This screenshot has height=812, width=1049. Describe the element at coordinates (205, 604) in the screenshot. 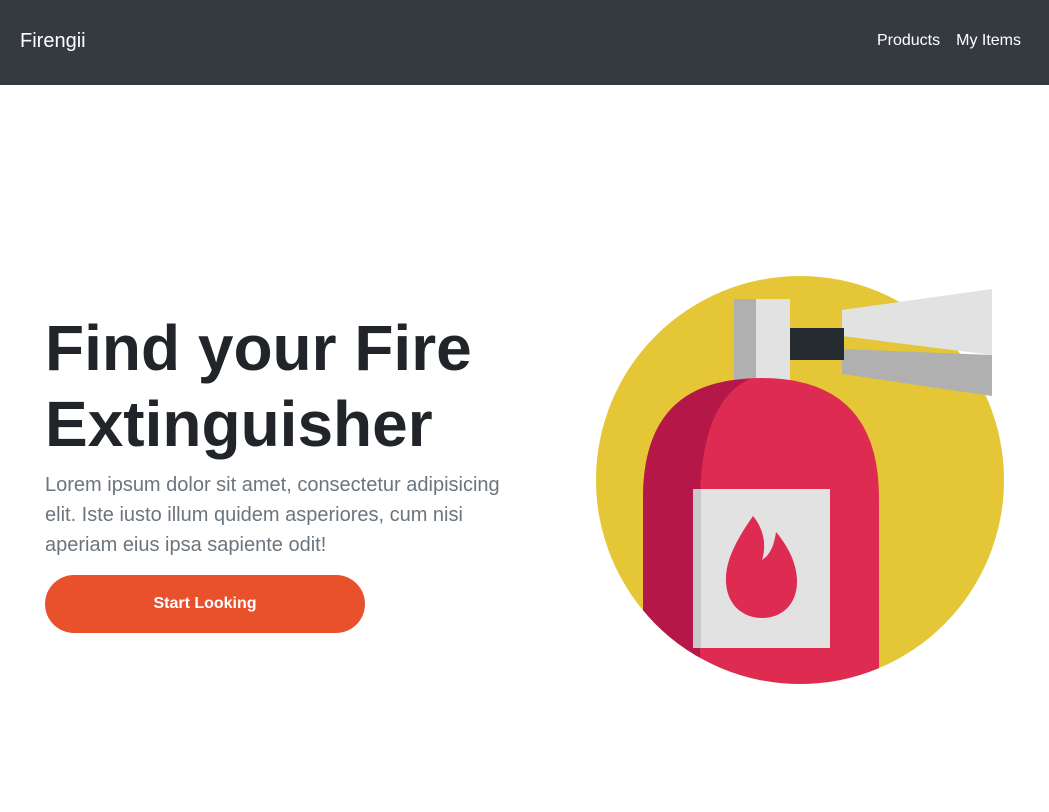

I see `start-looking-button: Start Looking` at that location.